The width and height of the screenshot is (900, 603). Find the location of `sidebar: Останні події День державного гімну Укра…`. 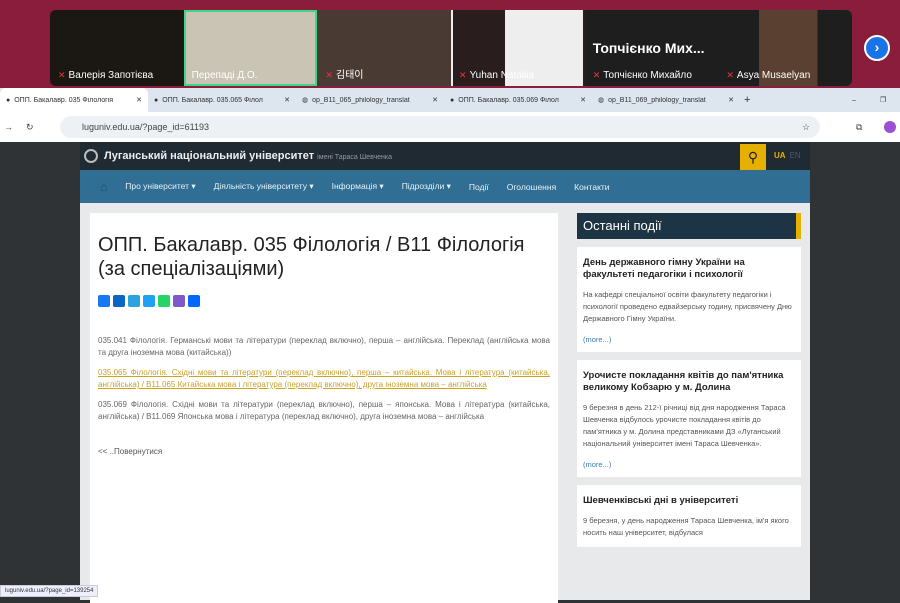

sidebar: Останні події День державного гімну Укра… is located at coordinates (689, 380).